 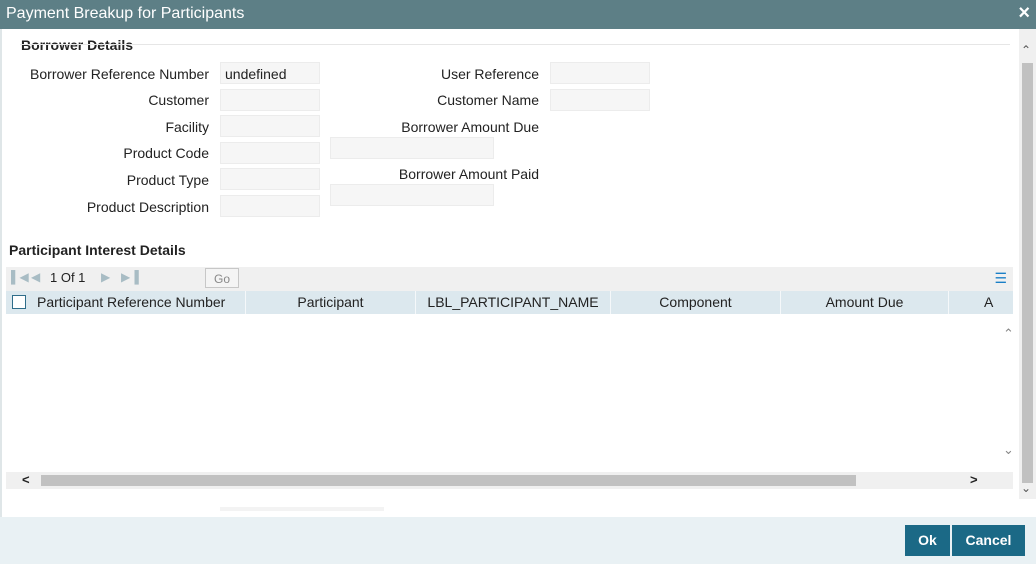 What do you see at coordinates (1027, 273) in the screenshot?
I see `scrollbar-thumb` at bounding box center [1027, 273].